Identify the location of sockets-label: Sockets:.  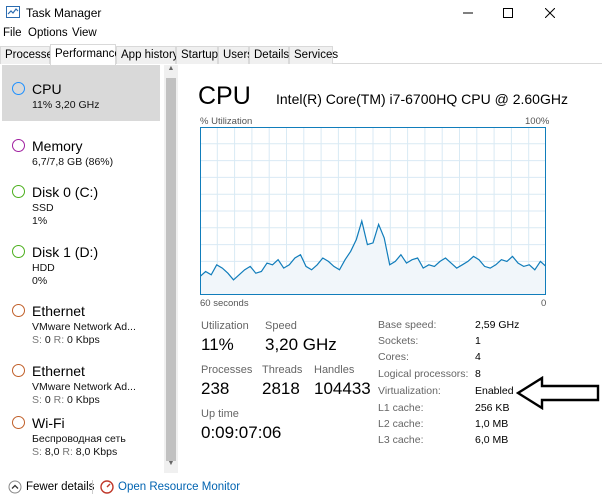
(398, 341).